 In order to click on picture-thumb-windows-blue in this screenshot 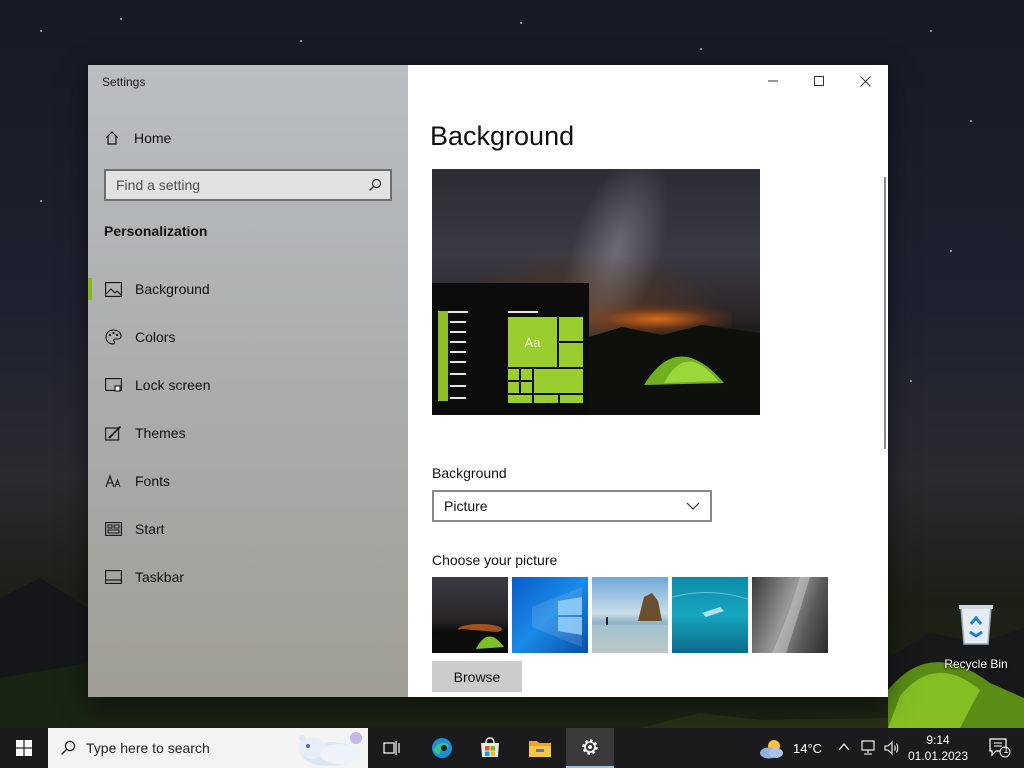, I will do `click(550, 615)`.